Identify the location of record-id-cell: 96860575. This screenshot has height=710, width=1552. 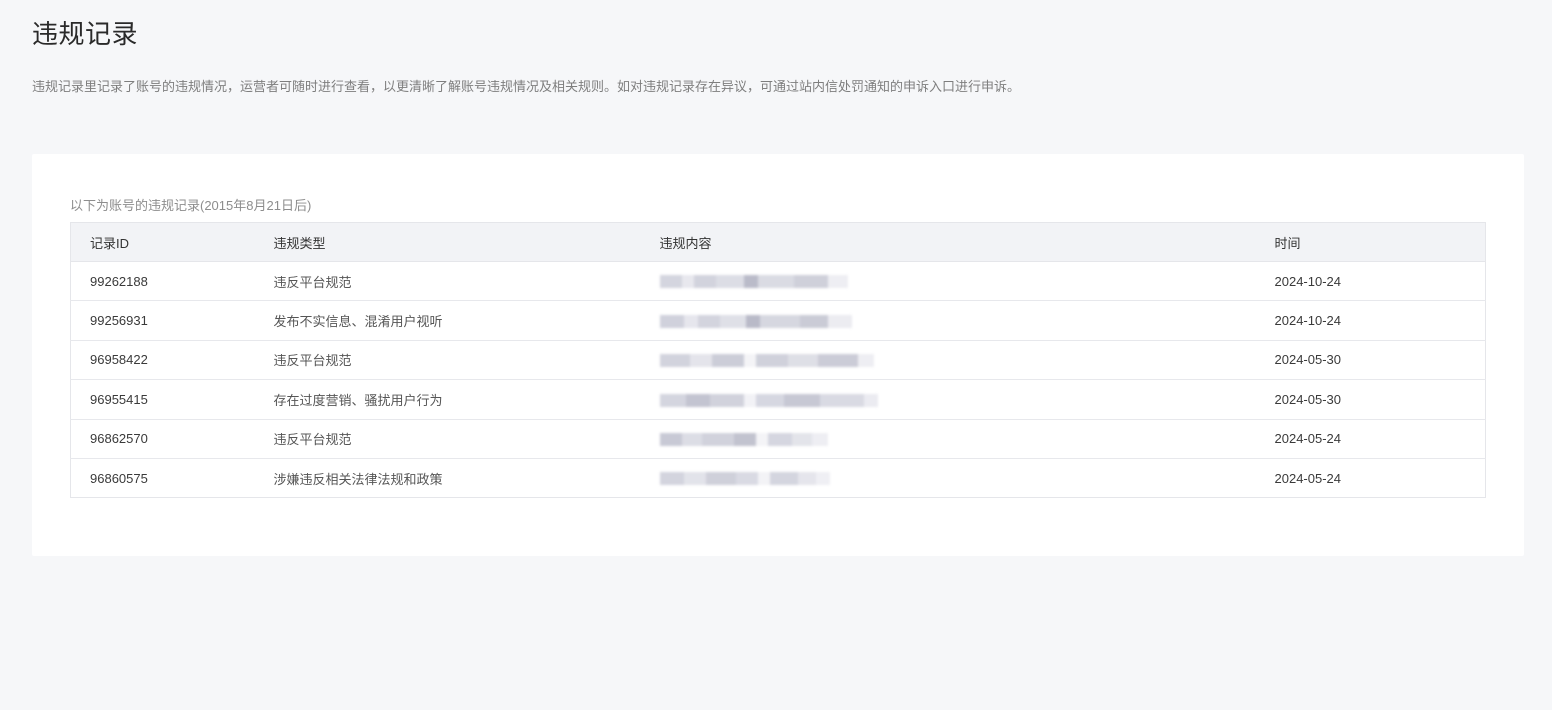
(119, 478).